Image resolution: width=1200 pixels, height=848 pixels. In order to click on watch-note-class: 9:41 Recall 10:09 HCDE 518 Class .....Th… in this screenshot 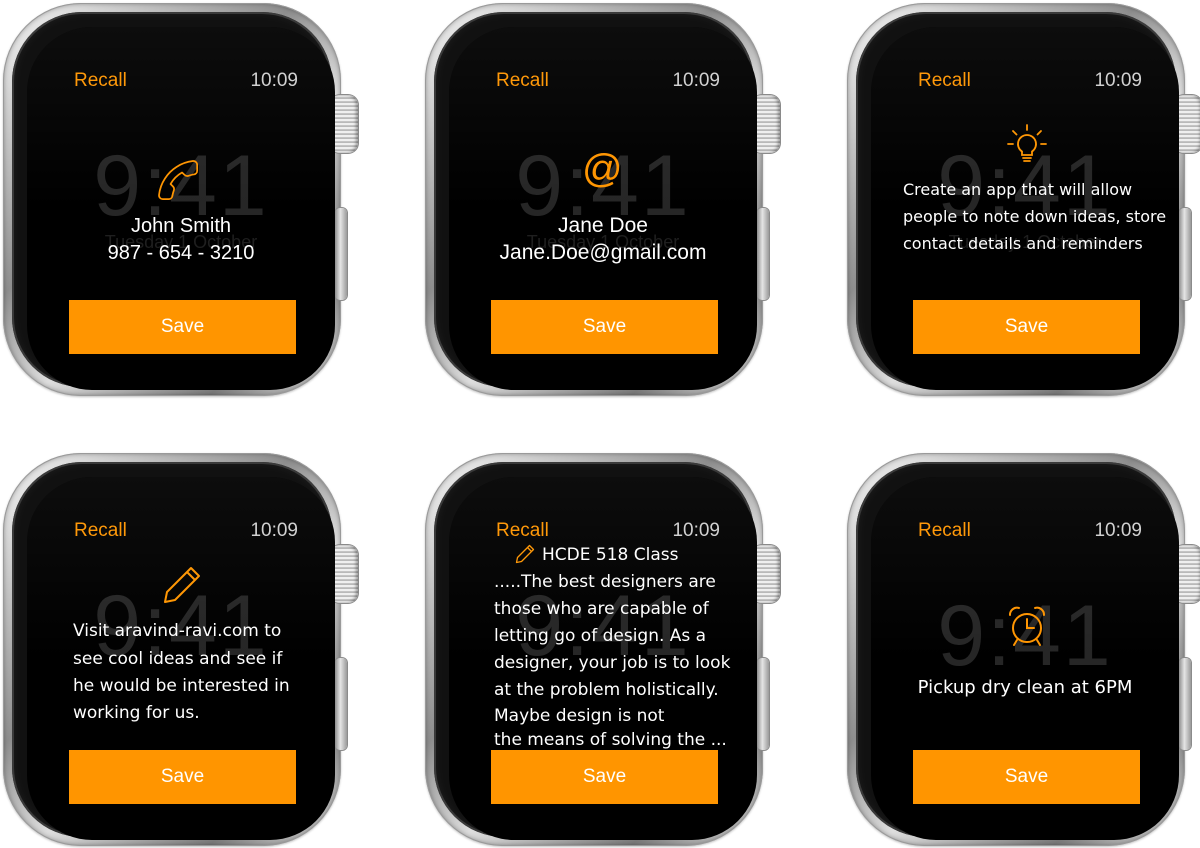, I will do `click(615, 650)`.